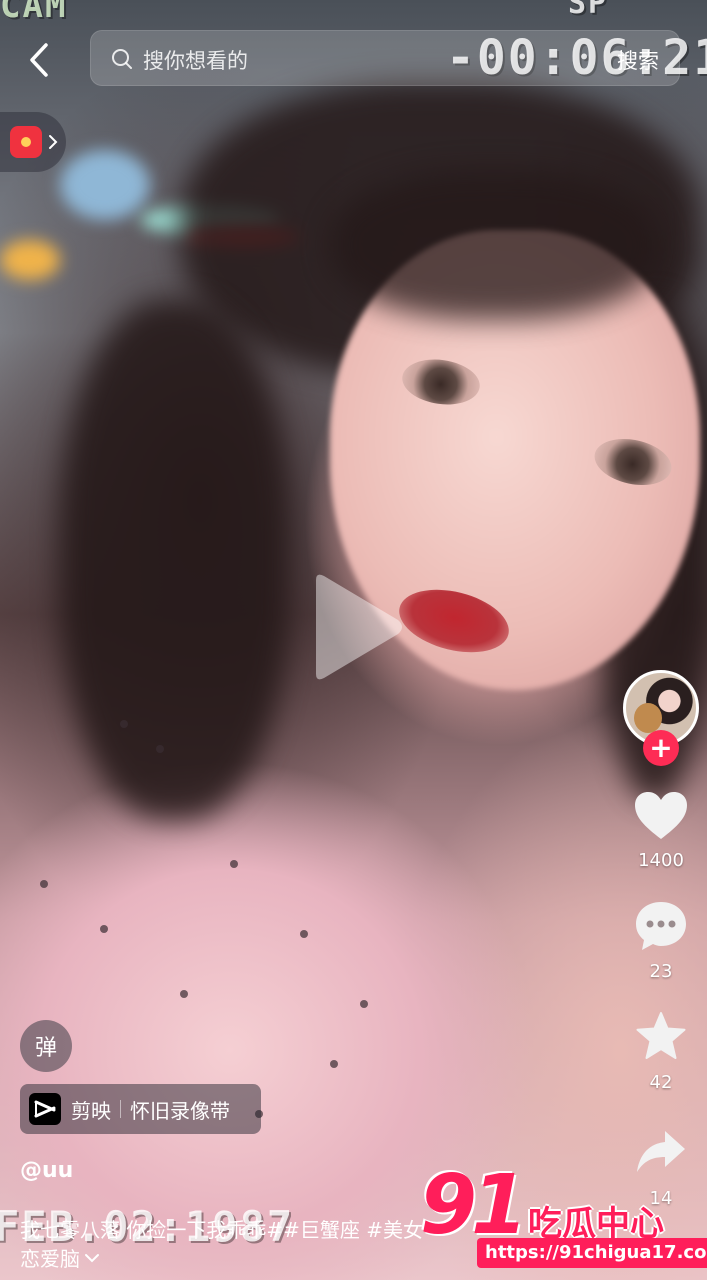 This screenshot has width=707, height=1280. What do you see at coordinates (122, 59) in the screenshot?
I see `search-icon` at bounding box center [122, 59].